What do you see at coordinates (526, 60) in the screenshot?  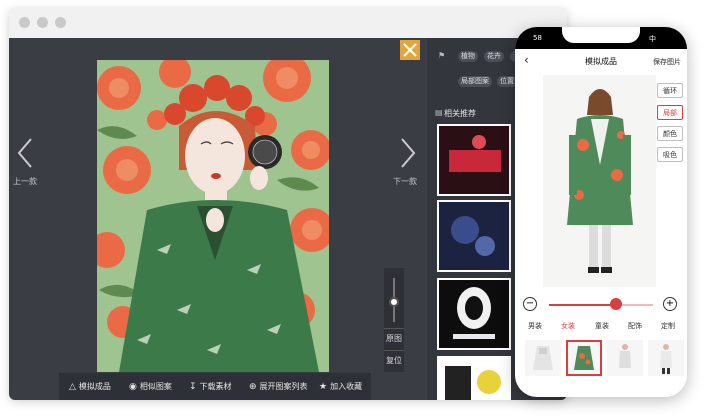 I see `back-arrow-icon: ‹` at bounding box center [526, 60].